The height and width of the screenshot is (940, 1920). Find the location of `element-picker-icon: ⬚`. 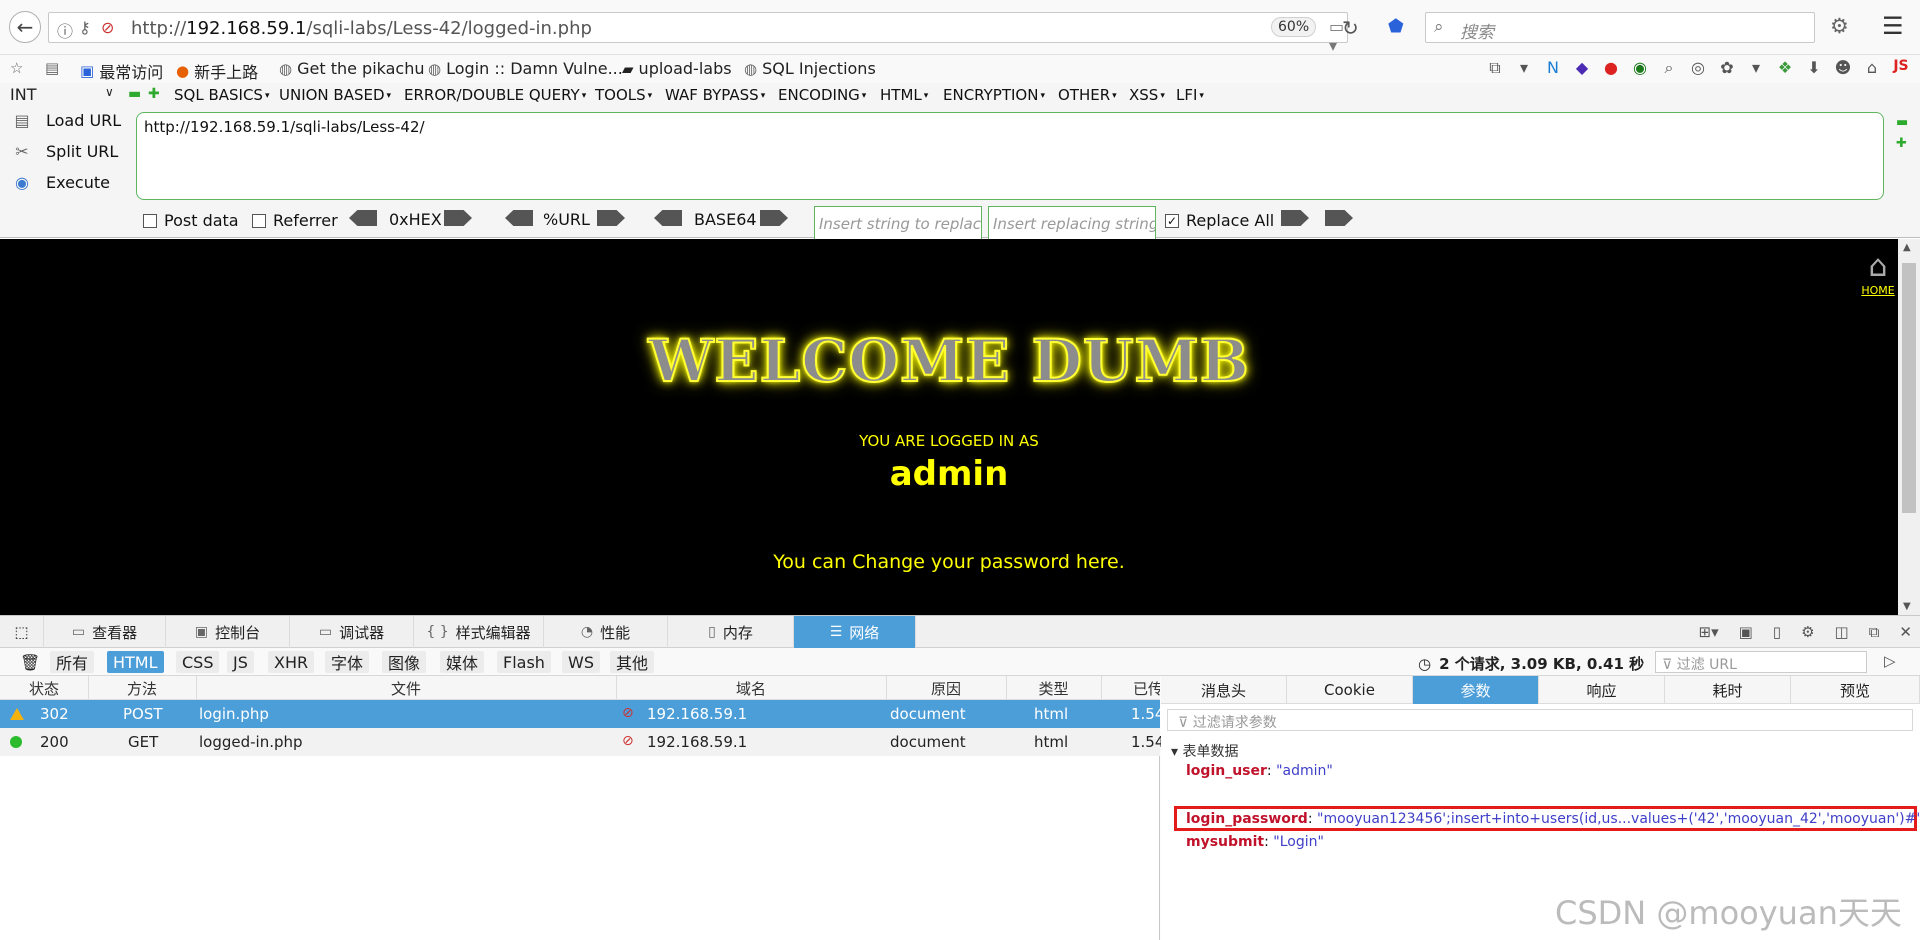

element-picker-icon: ⬚ is located at coordinates (22, 632).